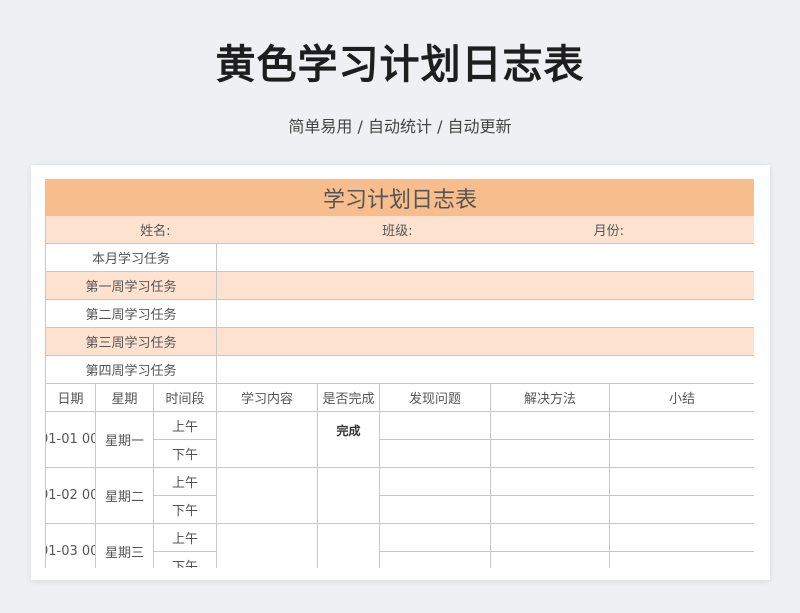 The width and height of the screenshot is (800, 613). What do you see at coordinates (400, 126) in the screenshot?
I see `page-subtitle: 简单易用 / 自动统计 / 自动更新` at bounding box center [400, 126].